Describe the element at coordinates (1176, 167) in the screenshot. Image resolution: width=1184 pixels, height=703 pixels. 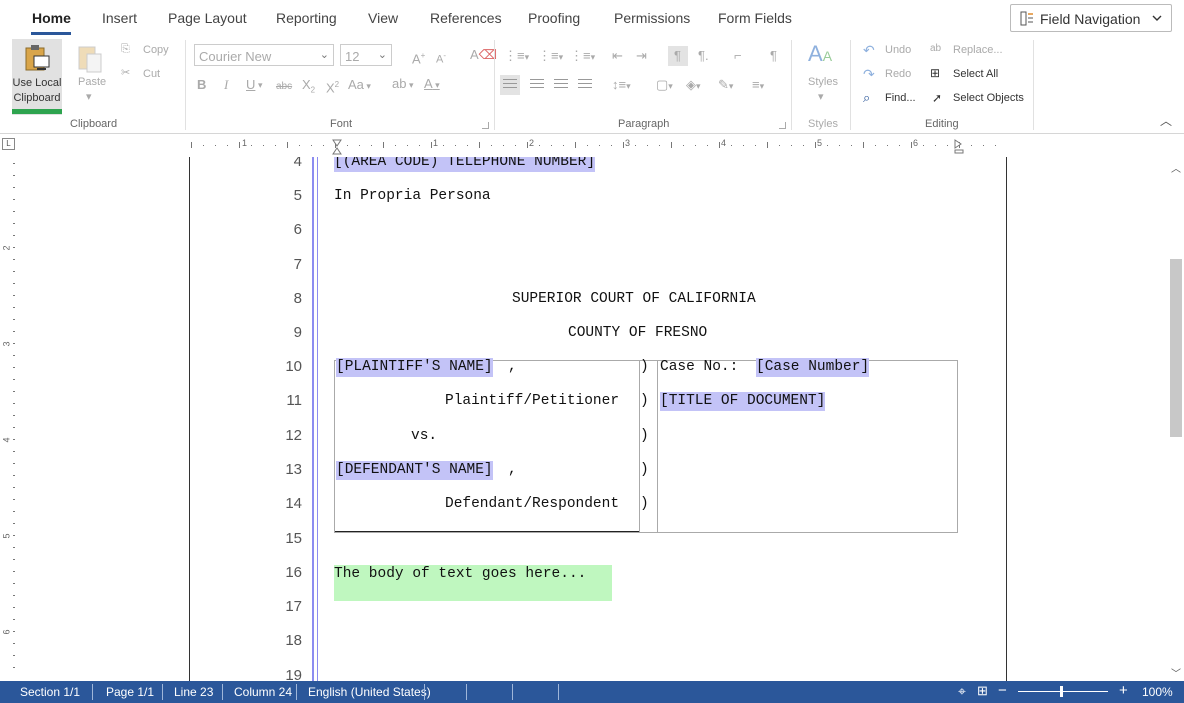
I see `scroll-up-icon: ︿` at that location.